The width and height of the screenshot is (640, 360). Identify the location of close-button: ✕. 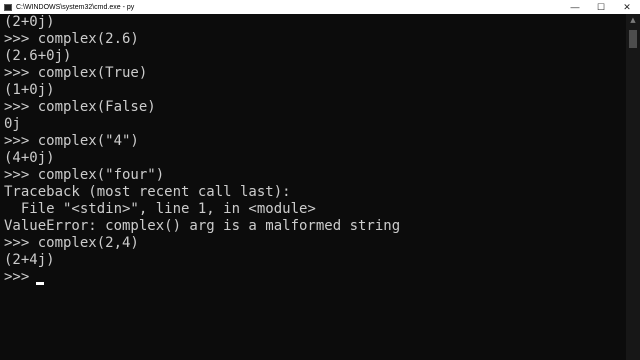
(627, 7).